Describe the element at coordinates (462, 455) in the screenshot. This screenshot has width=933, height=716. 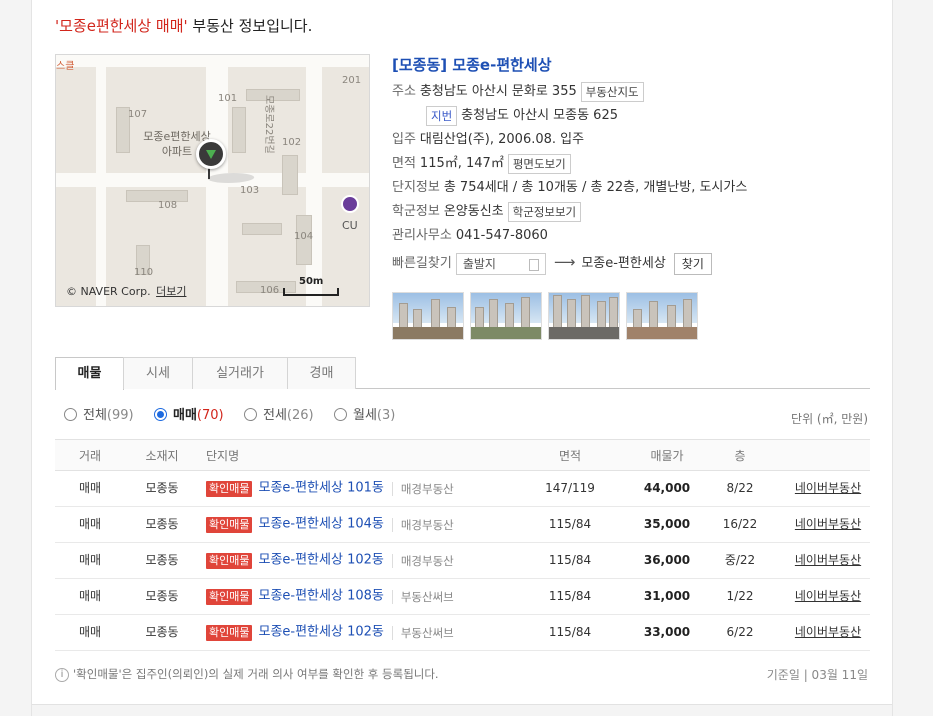
I see `table-header: 거래 소재지 단지명 면적 매물가 층` at that location.